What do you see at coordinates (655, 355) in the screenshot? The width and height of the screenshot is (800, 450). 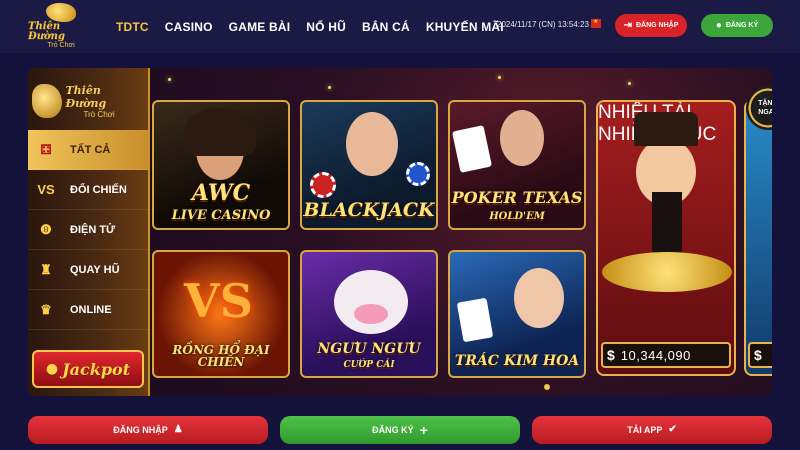 I see `jackpot-amount: 10,344,090` at bounding box center [655, 355].